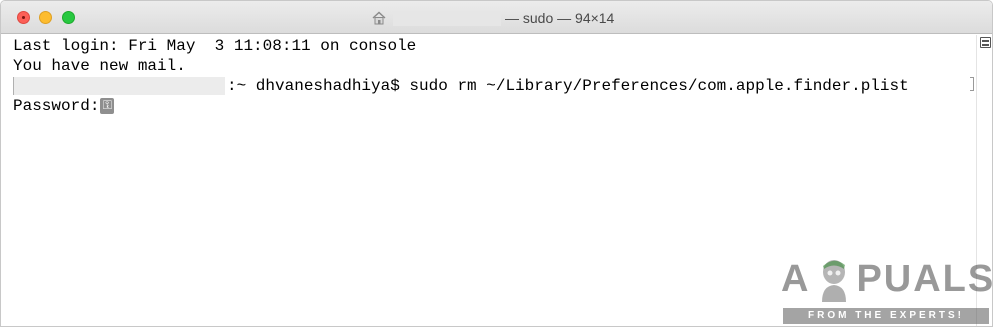  Describe the element at coordinates (119, 86) in the screenshot. I see `redacted-hostname` at that location.